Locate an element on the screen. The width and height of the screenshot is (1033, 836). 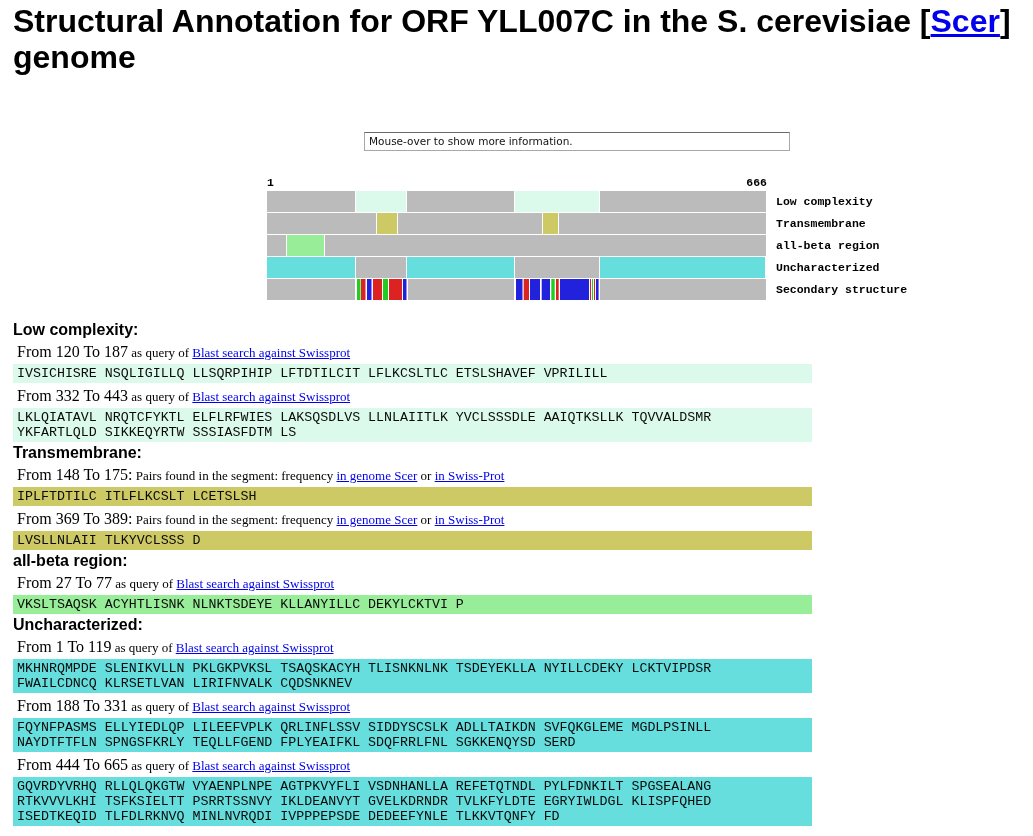
sequence-block: LKLQIATAVL NRQTCFYKTL ELFLRFWIES LAKSQSDLVS LLNLAIITLK YVCLSSSDLE AAIQTKSLLK TQVVALDSMR YKFARTLQLD SIKKEQYRTW SSSIASFDTM LS is located at coordinates (412, 425).